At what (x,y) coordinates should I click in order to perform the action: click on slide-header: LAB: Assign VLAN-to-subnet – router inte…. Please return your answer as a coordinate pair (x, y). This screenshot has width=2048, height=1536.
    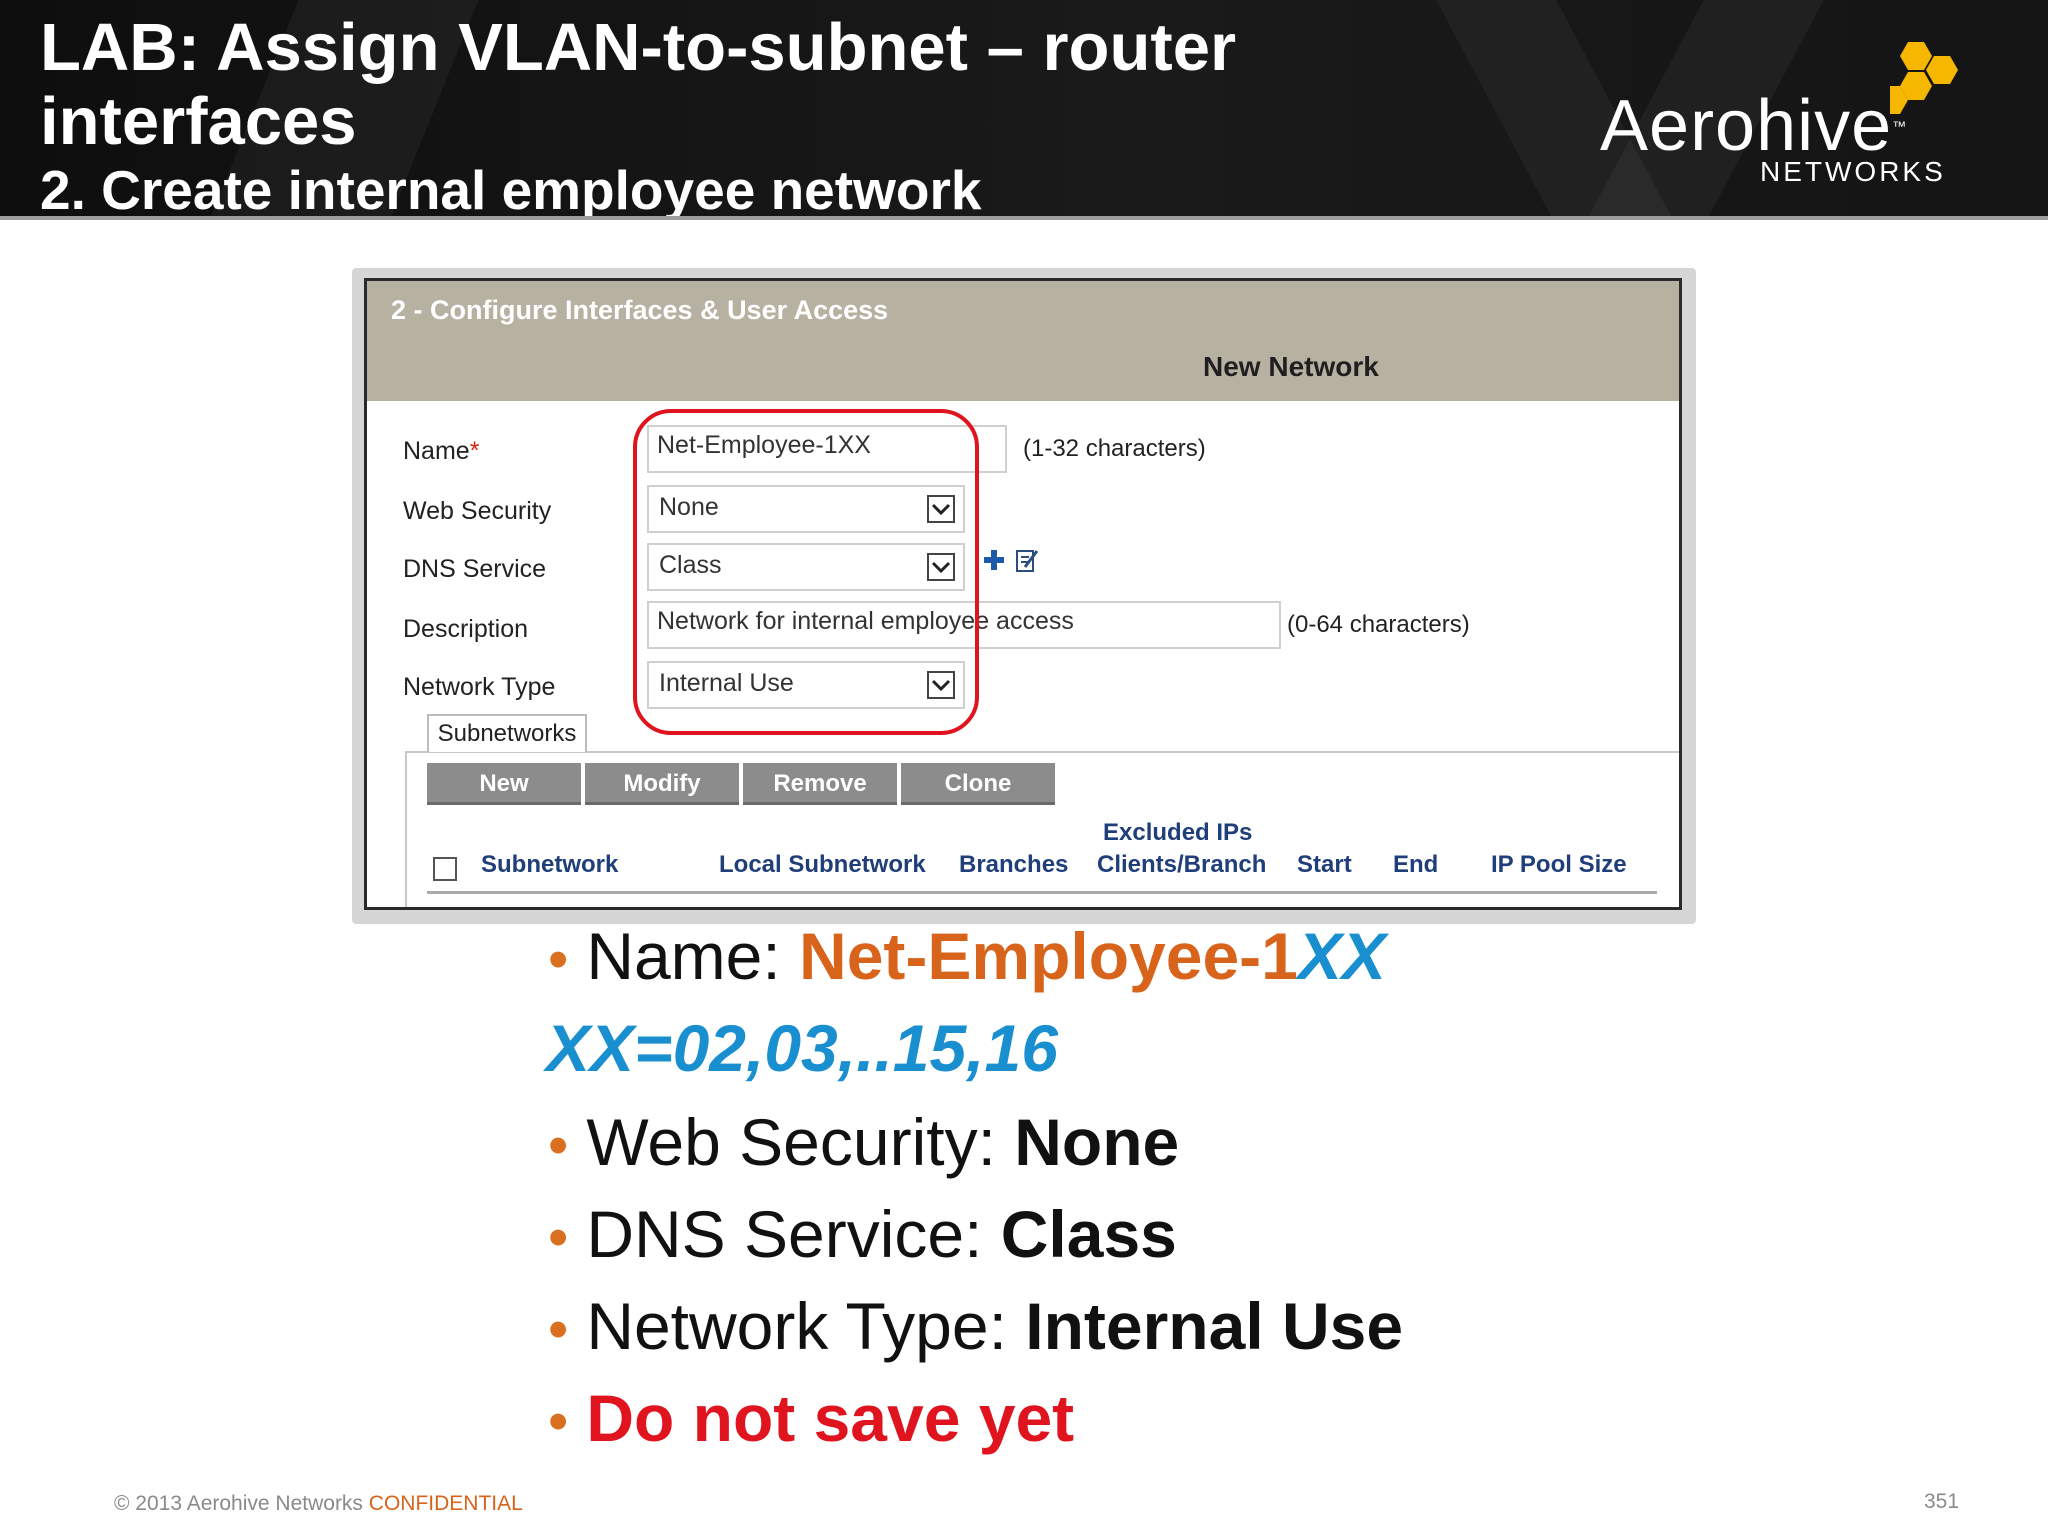
    Looking at the image, I should click on (1024, 110).